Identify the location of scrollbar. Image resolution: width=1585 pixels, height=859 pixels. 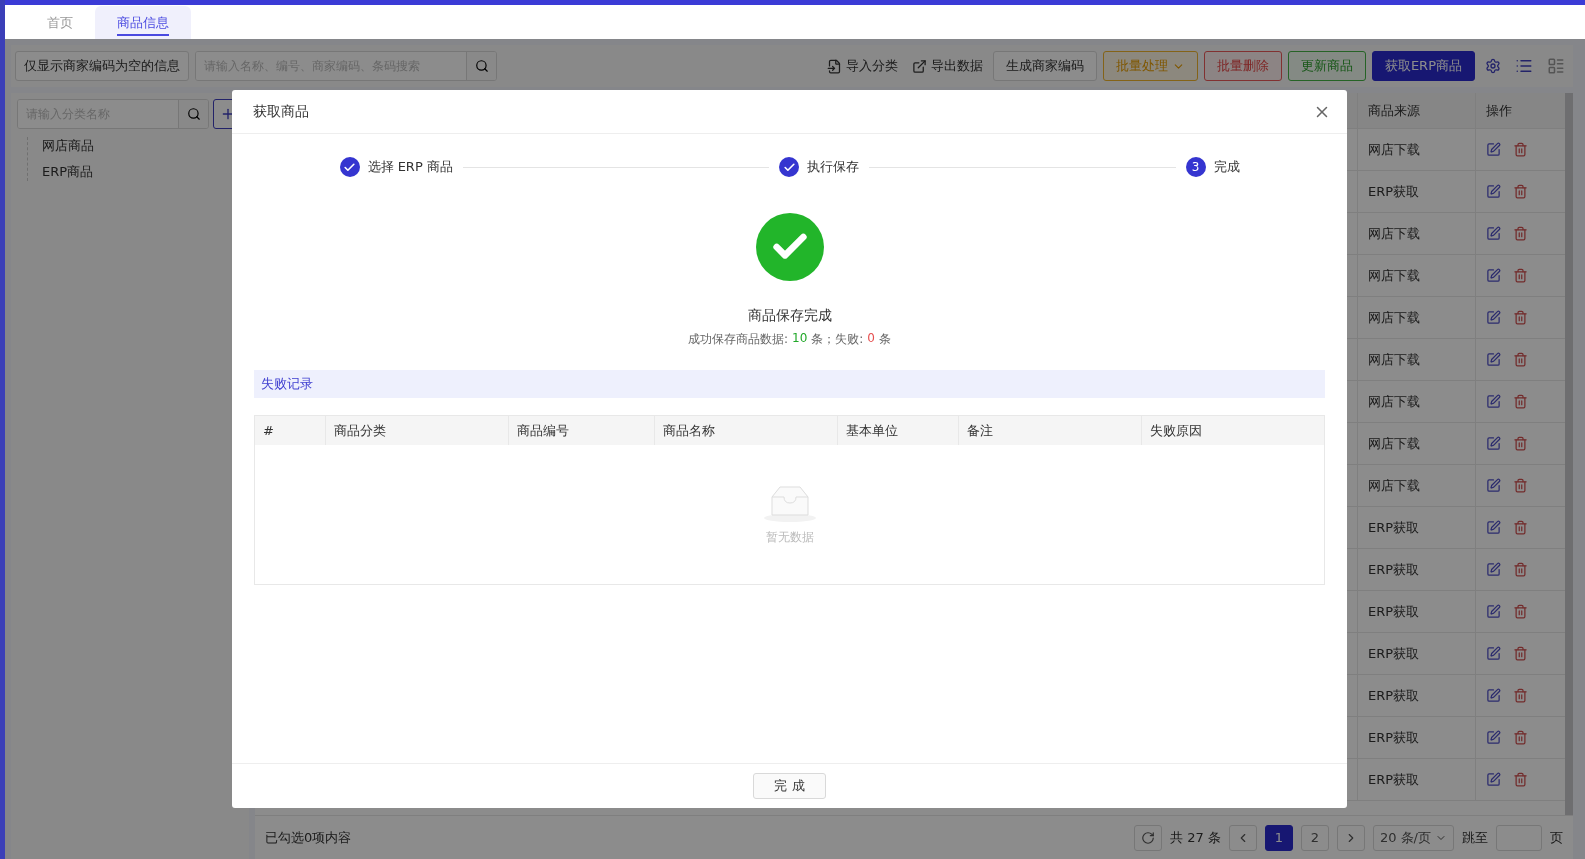
(1569, 454).